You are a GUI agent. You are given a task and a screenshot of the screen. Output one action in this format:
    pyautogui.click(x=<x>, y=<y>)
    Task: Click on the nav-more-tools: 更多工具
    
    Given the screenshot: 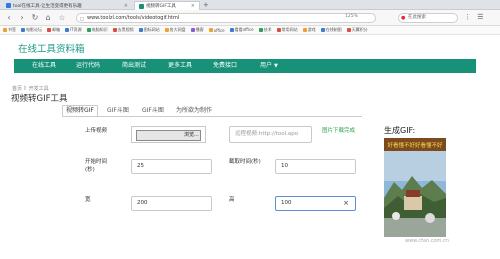 What is the action you would take?
    pyautogui.click(x=180, y=66)
    